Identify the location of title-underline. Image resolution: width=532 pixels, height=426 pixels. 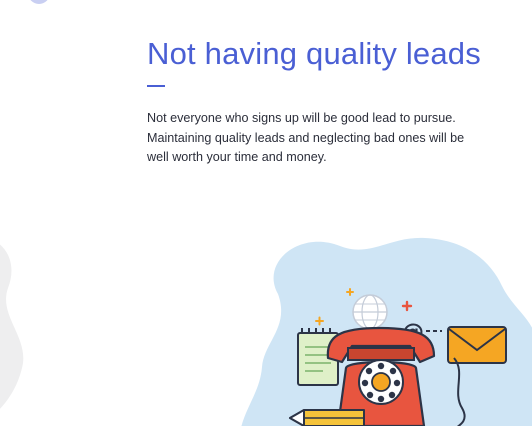
(156, 86).